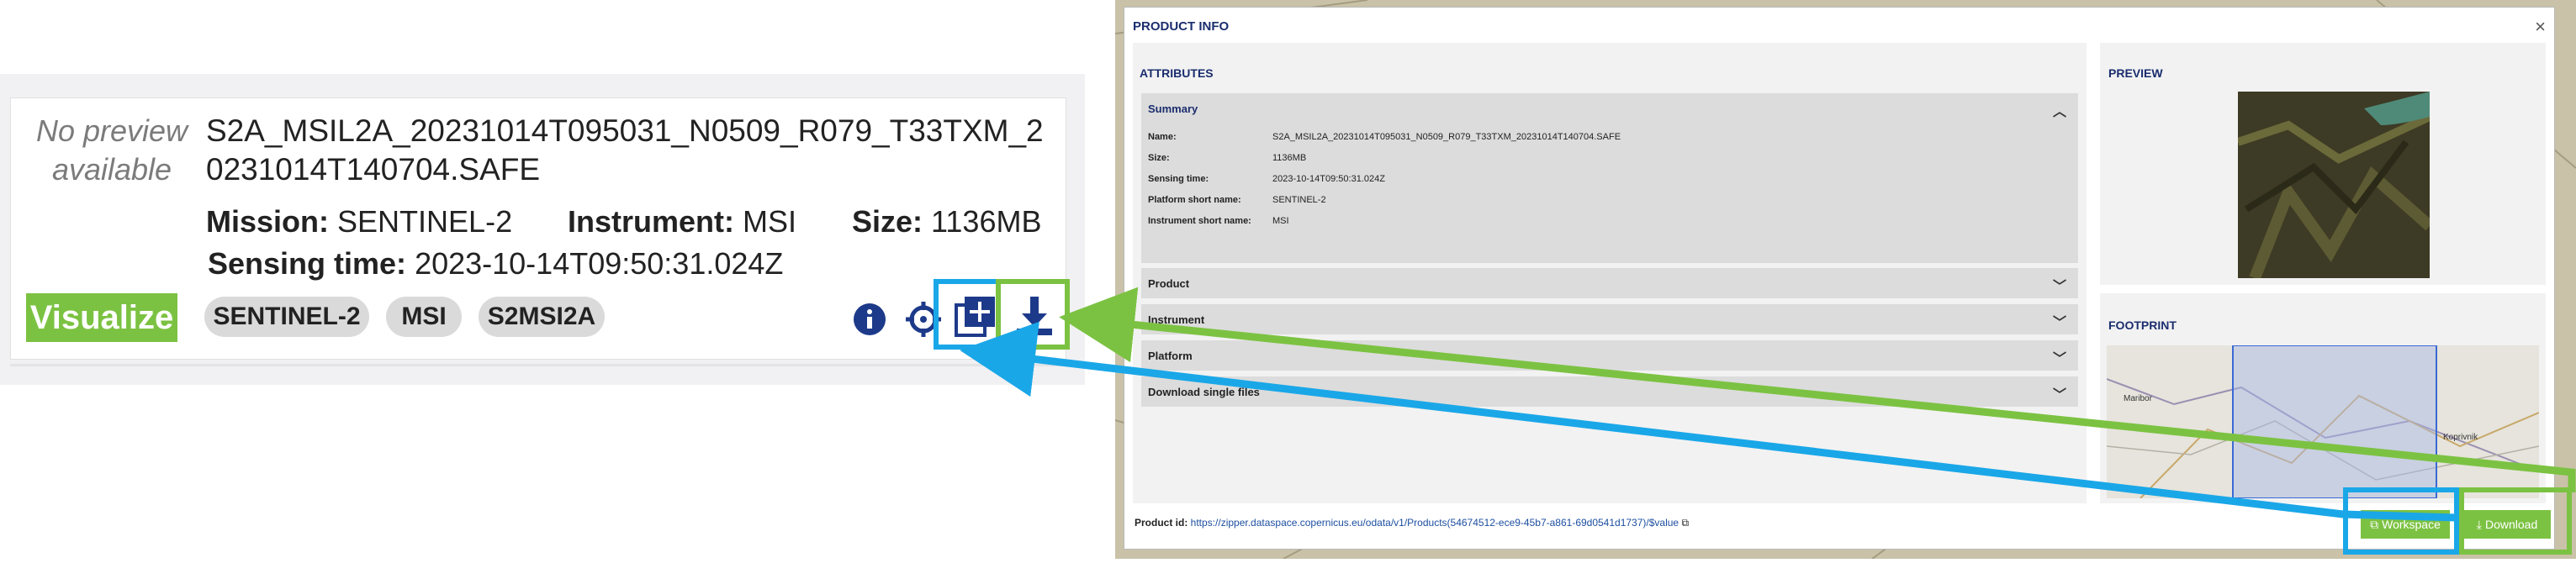 The height and width of the screenshot is (563, 2576). What do you see at coordinates (424, 317) in the screenshot?
I see `tag-instrument: MSI` at bounding box center [424, 317].